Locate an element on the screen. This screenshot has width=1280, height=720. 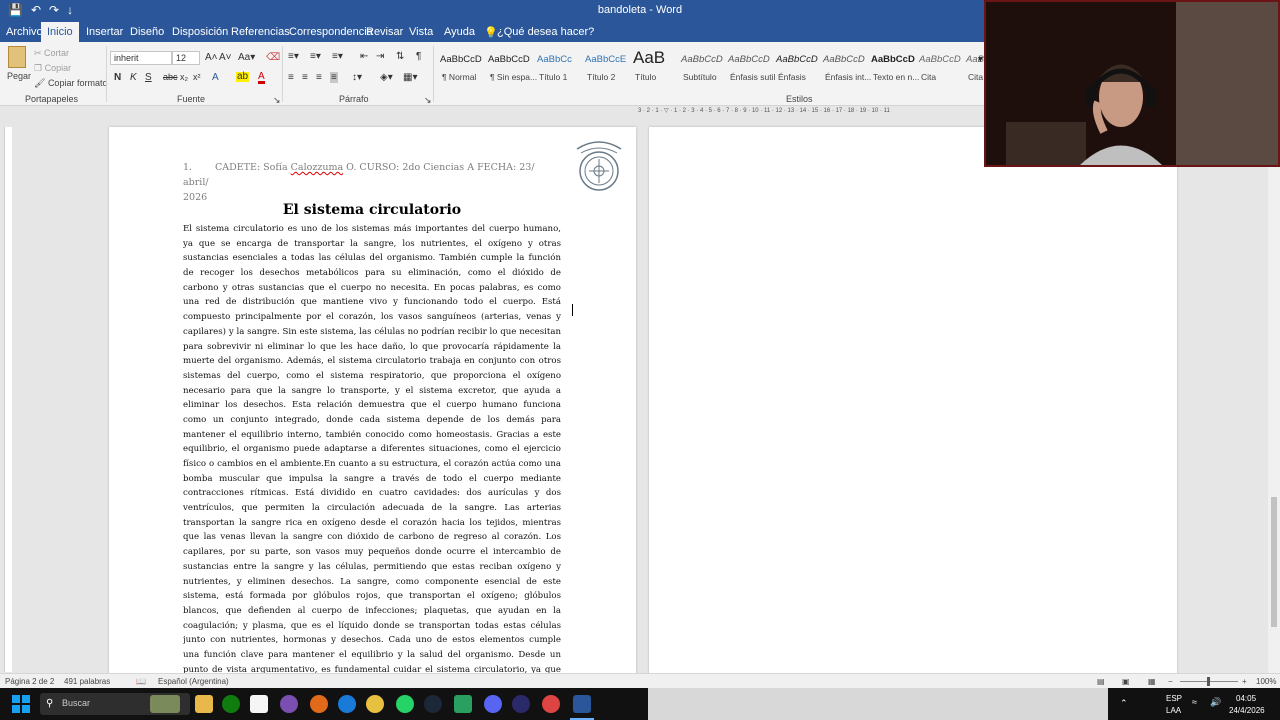
chrome-icon is located at coordinates (375, 704).